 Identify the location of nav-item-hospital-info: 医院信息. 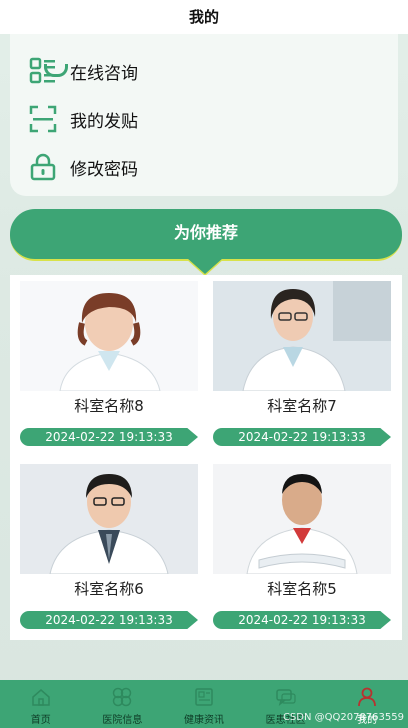
(123, 704).